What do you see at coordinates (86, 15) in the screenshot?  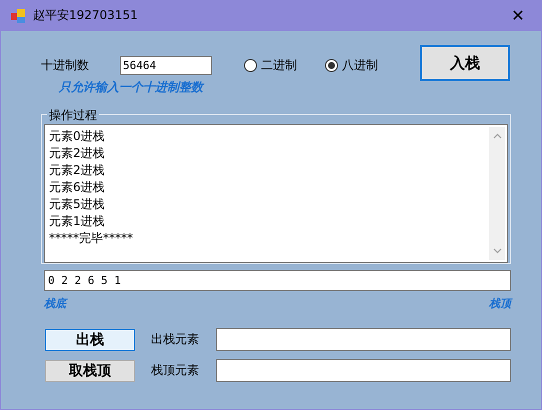 I see `window-title: 赵平安192703151` at bounding box center [86, 15].